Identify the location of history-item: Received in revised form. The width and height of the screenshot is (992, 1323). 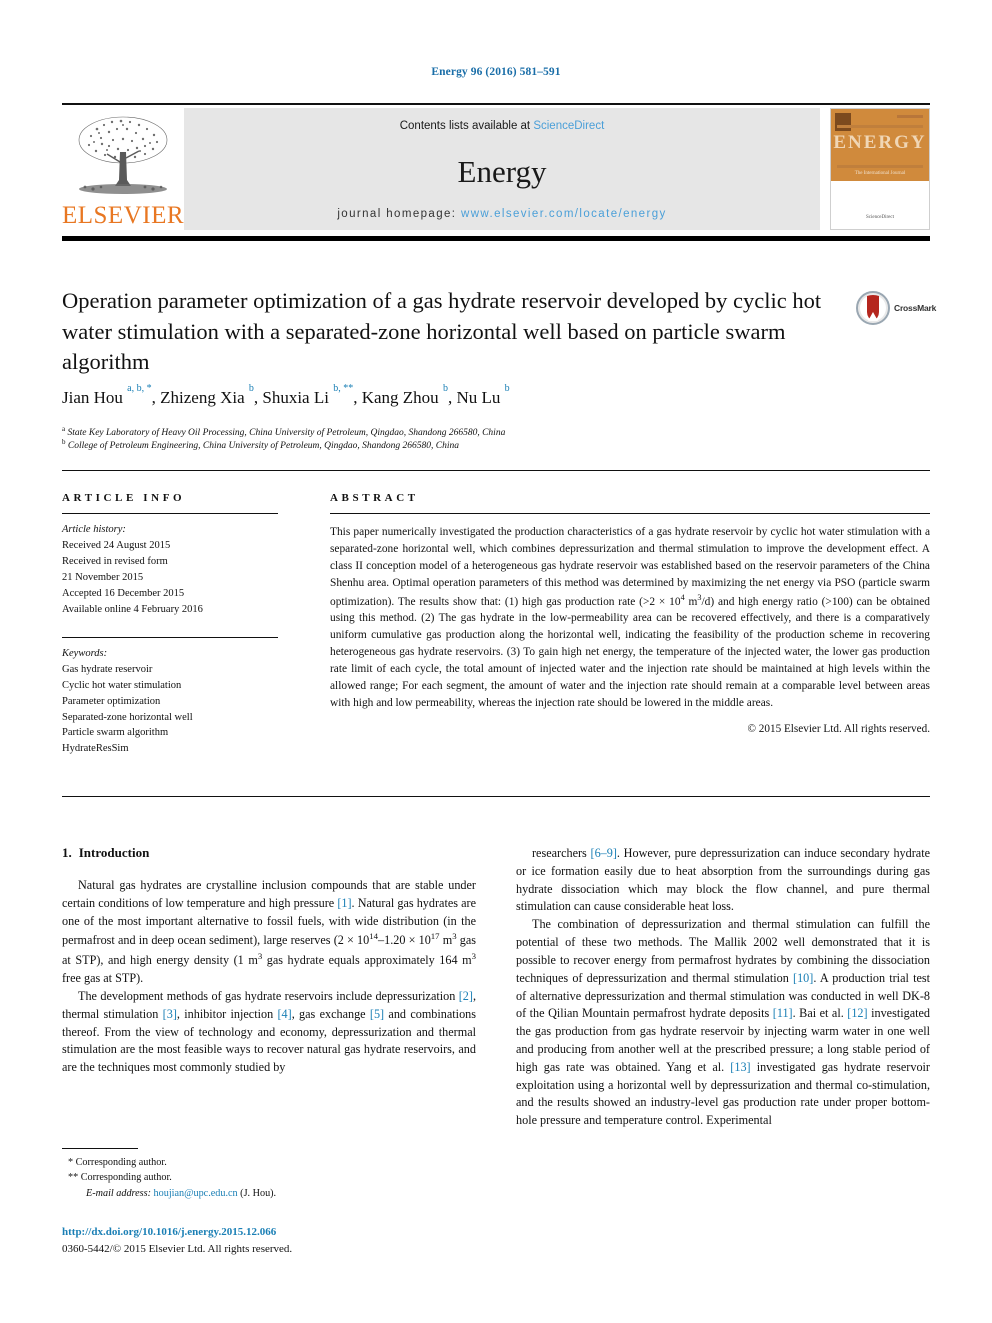
(115, 561).